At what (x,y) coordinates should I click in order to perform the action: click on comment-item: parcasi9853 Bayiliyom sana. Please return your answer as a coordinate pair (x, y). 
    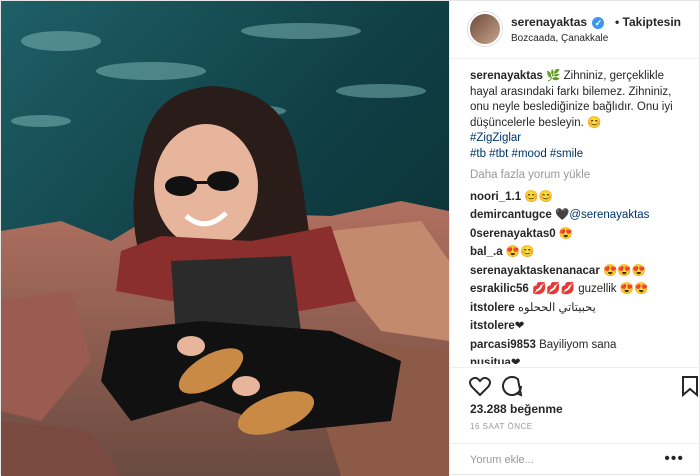
    Looking at the image, I should click on (581, 346).